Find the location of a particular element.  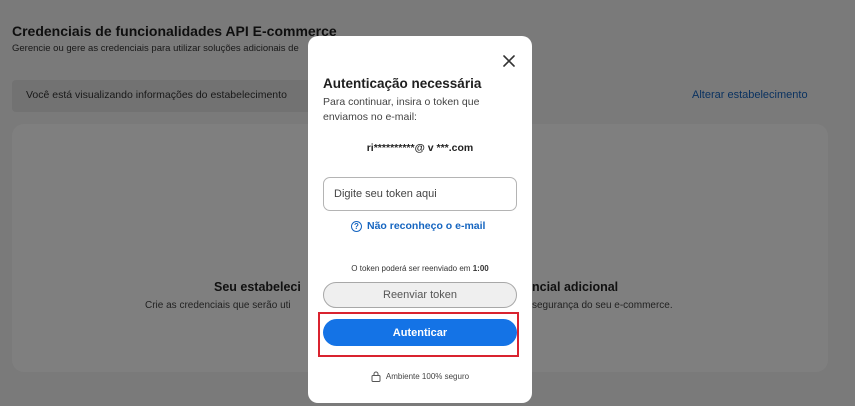

help-circle-icon: ? is located at coordinates (356, 226).